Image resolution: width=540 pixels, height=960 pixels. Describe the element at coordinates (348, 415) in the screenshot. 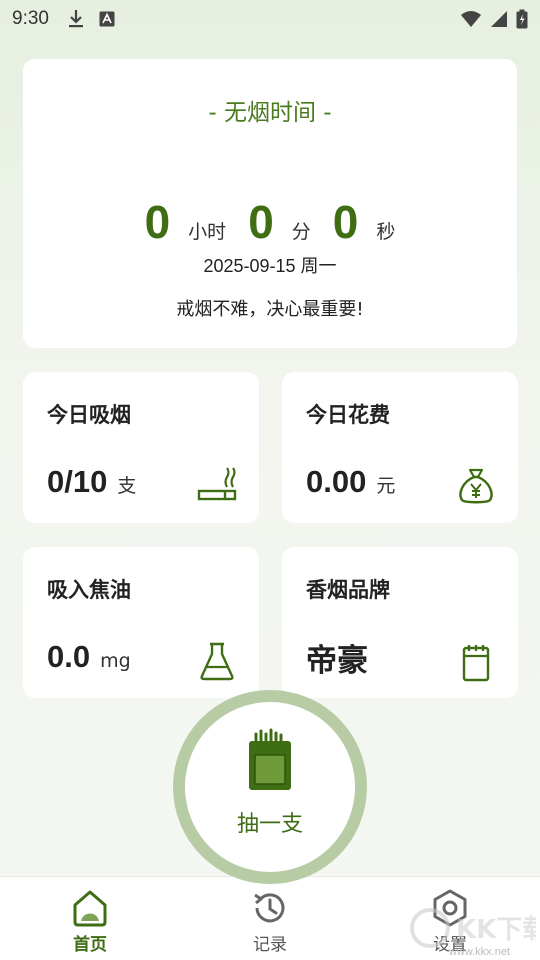

I see `today-cost-title: 今日花费` at that location.